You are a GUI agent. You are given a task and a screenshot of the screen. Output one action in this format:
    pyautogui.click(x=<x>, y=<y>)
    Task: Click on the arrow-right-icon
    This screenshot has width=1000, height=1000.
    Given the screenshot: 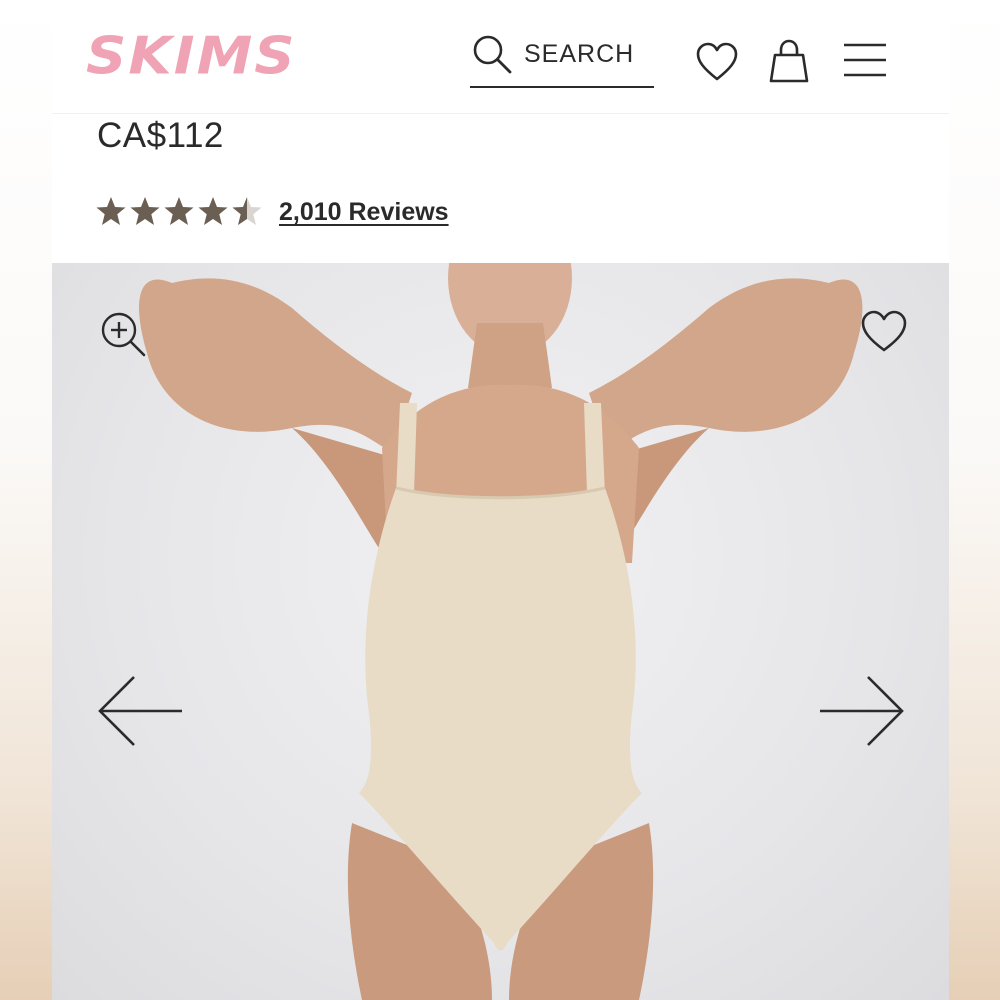 What is the action you would take?
    pyautogui.click(x=861, y=711)
    